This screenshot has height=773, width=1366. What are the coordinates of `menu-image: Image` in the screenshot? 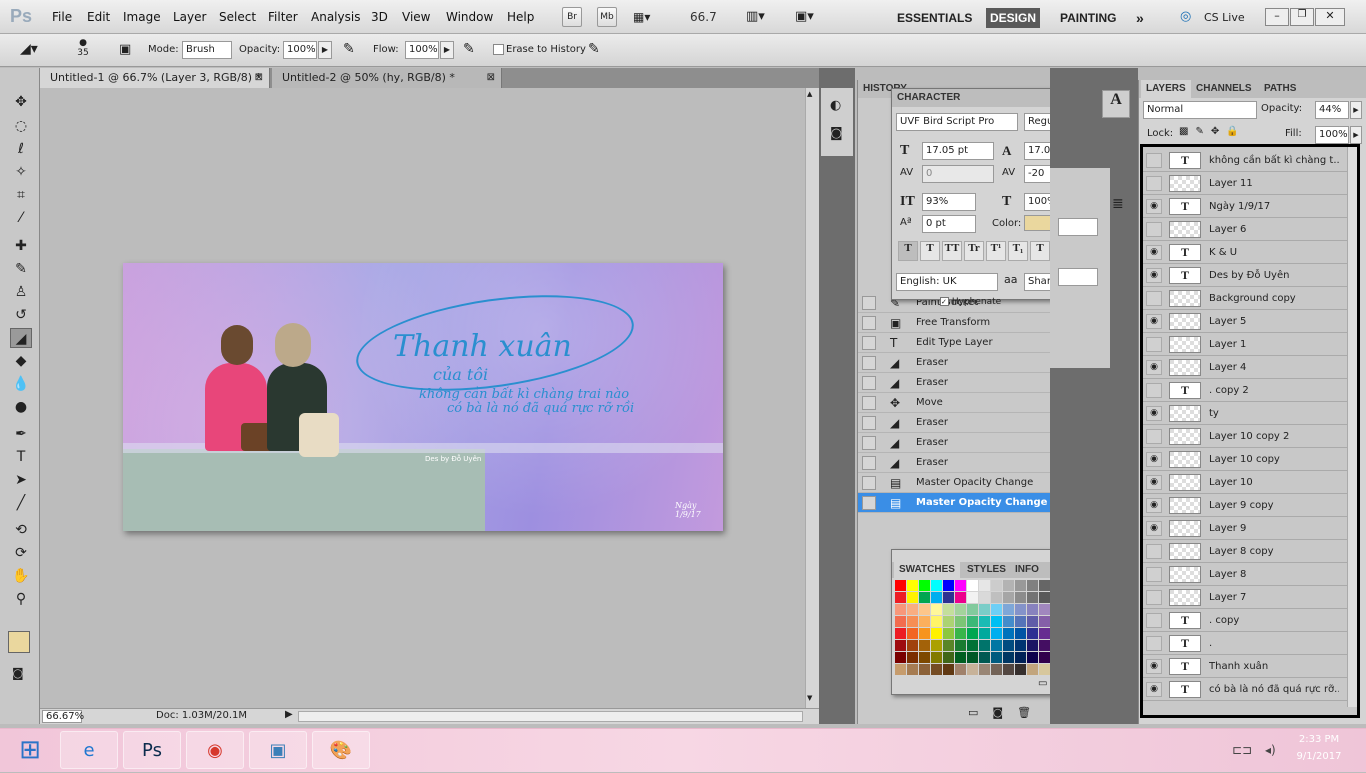 It's located at (142, 17).